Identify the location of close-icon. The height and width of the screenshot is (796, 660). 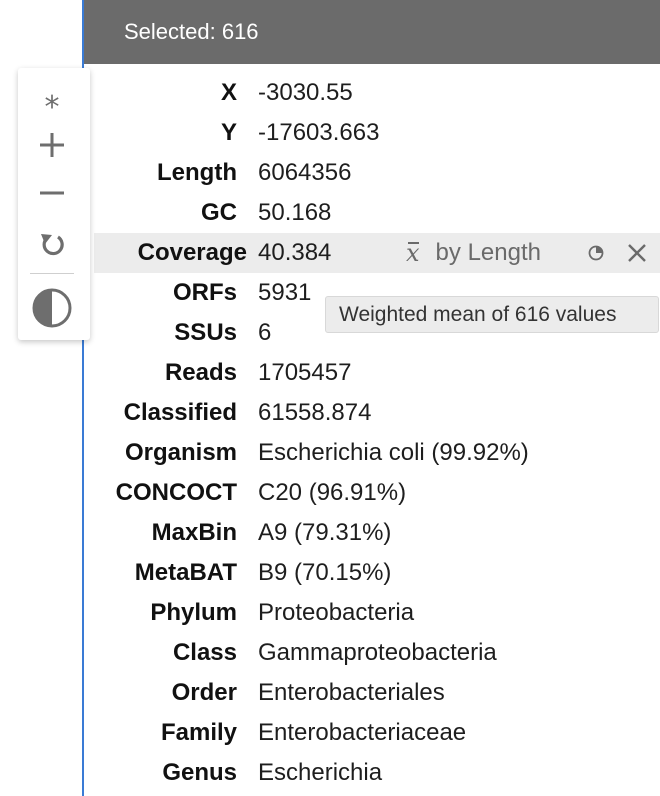
(637, 253).